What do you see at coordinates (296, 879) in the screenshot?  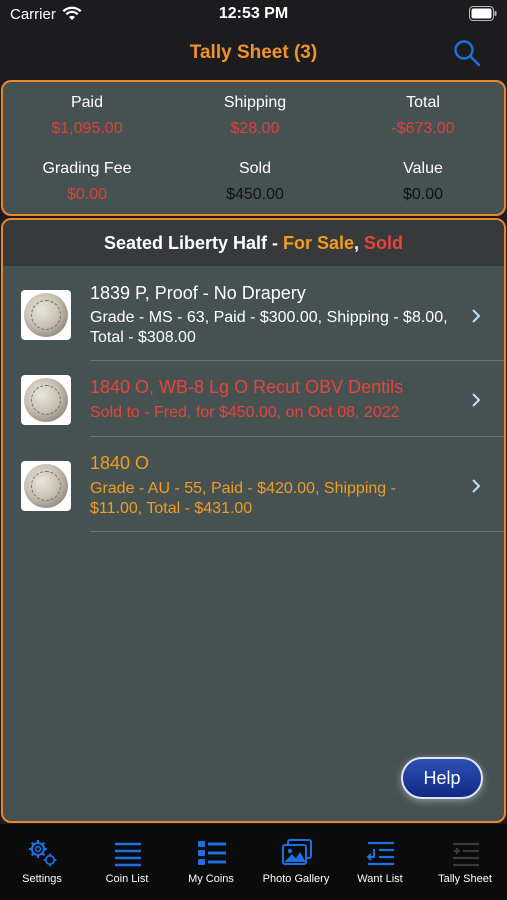 I see `tab-label: Photo Gallery` at bounding box center [296, 879].